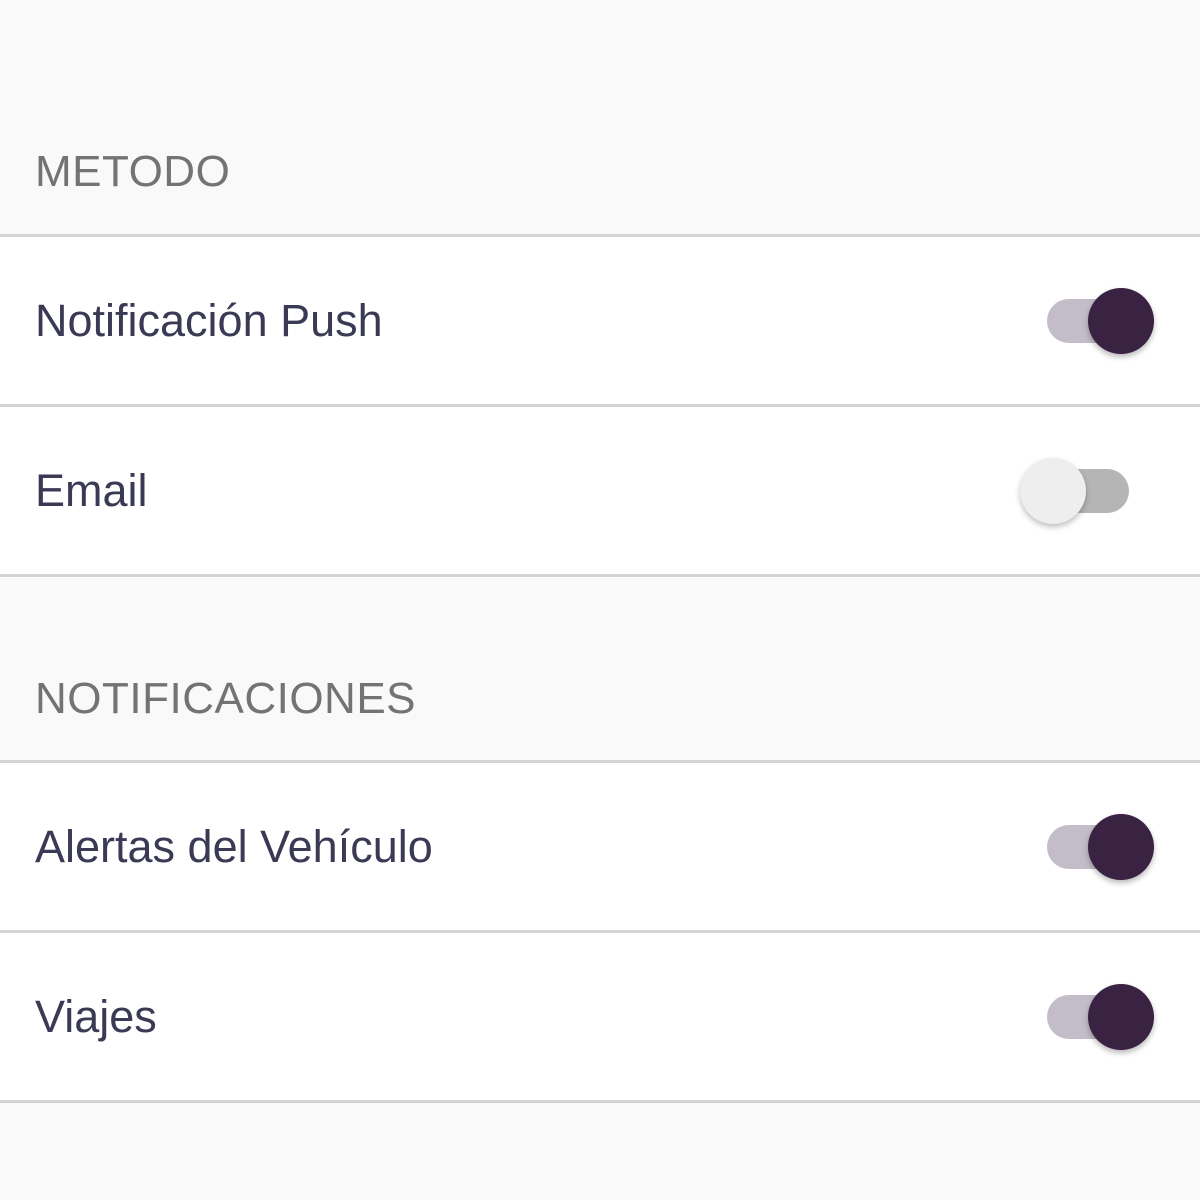 The height and width of the screenshot is (1200, 1200). What do you see at coordinates (600, 848) in the screenshot?
I see `setting-row-vehicle-alerts: Alertas del Vehículo` at bounding box center [600, 848].